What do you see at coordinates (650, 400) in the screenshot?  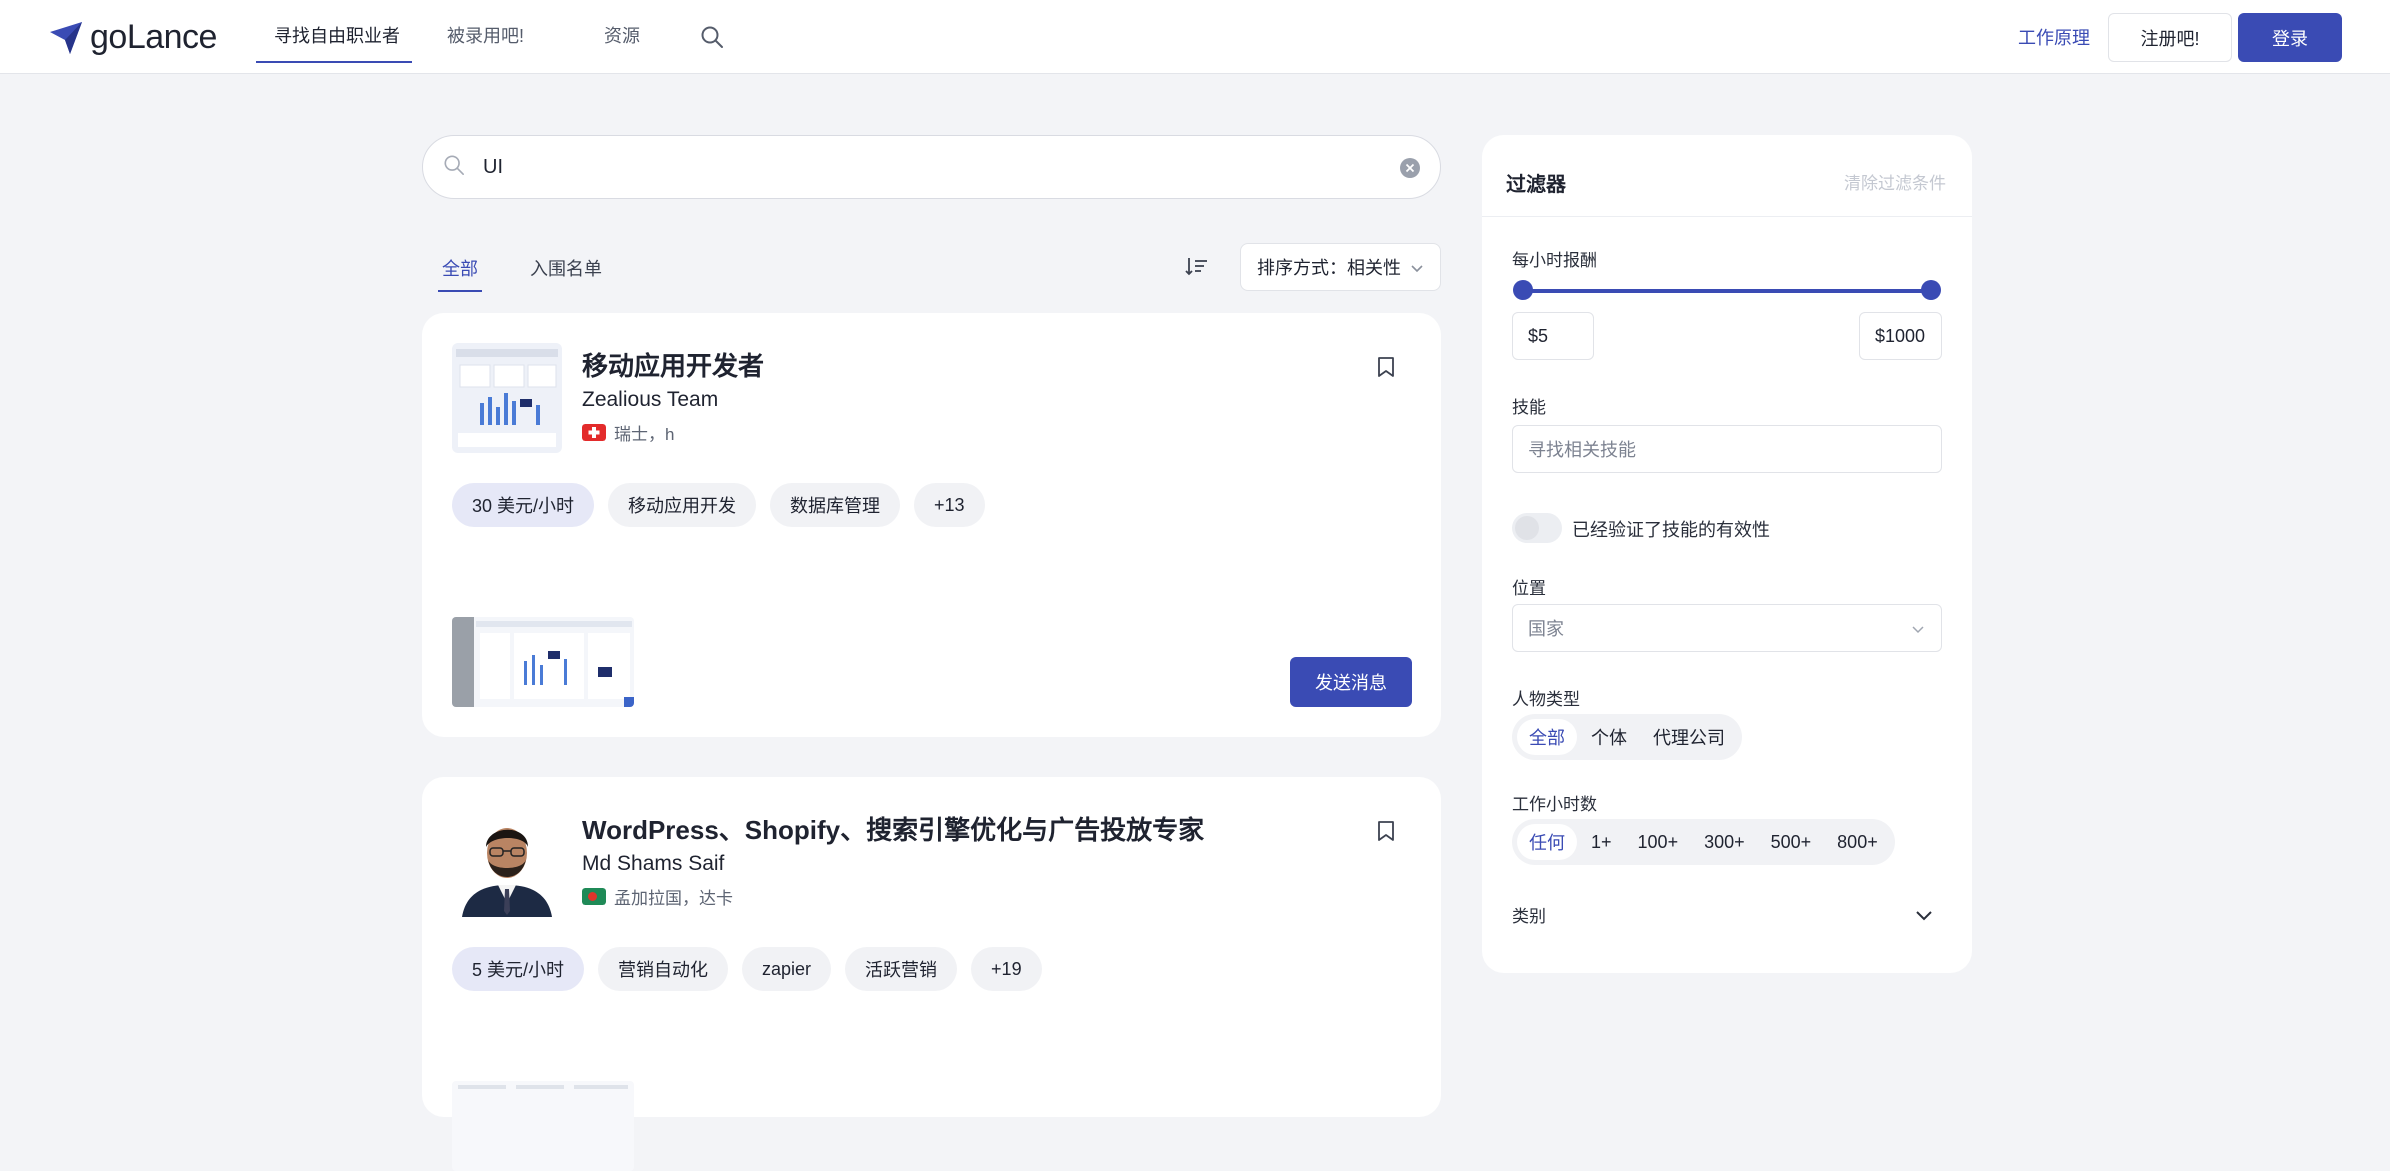 I see `freelancer-name: Zealious Team` at bounding box center [650, 400].